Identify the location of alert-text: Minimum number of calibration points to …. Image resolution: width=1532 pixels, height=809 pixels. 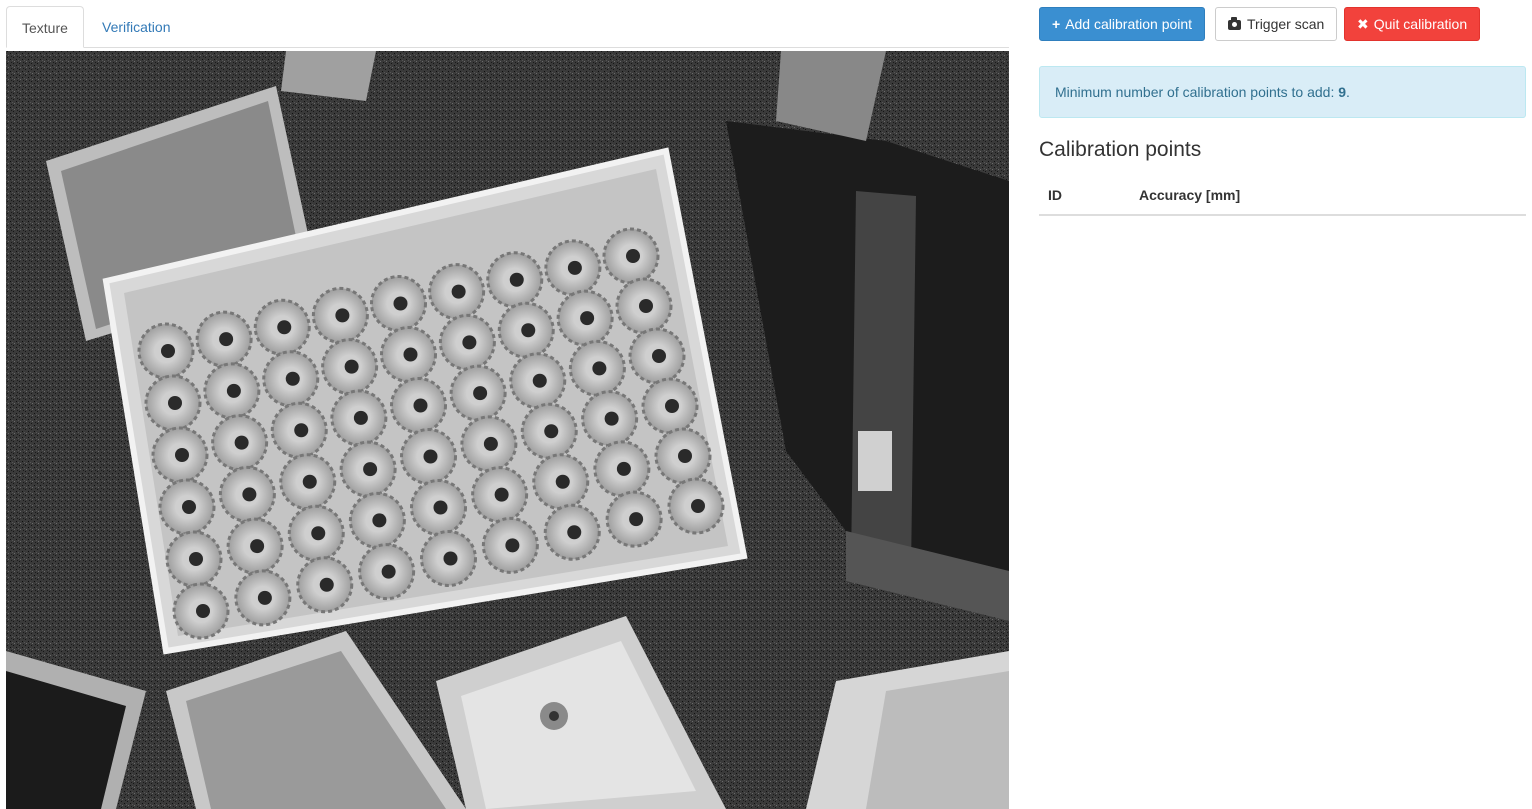
(1197, 92).